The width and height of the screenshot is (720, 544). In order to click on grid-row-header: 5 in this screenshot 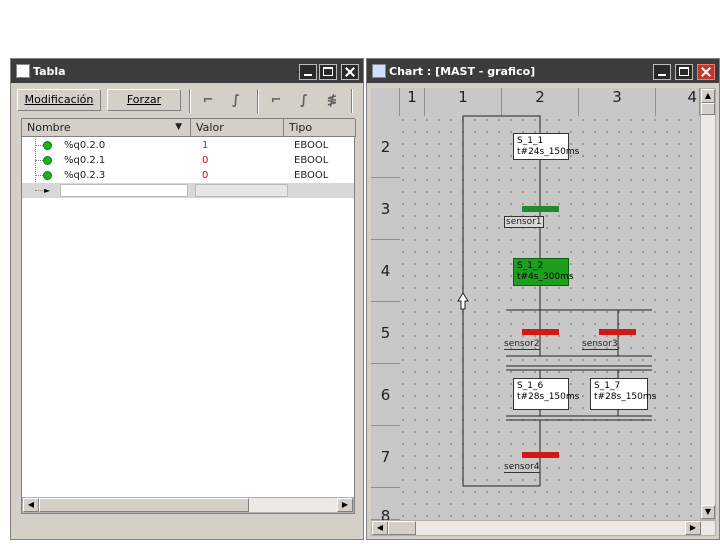, I will do `click(385, 333)`.